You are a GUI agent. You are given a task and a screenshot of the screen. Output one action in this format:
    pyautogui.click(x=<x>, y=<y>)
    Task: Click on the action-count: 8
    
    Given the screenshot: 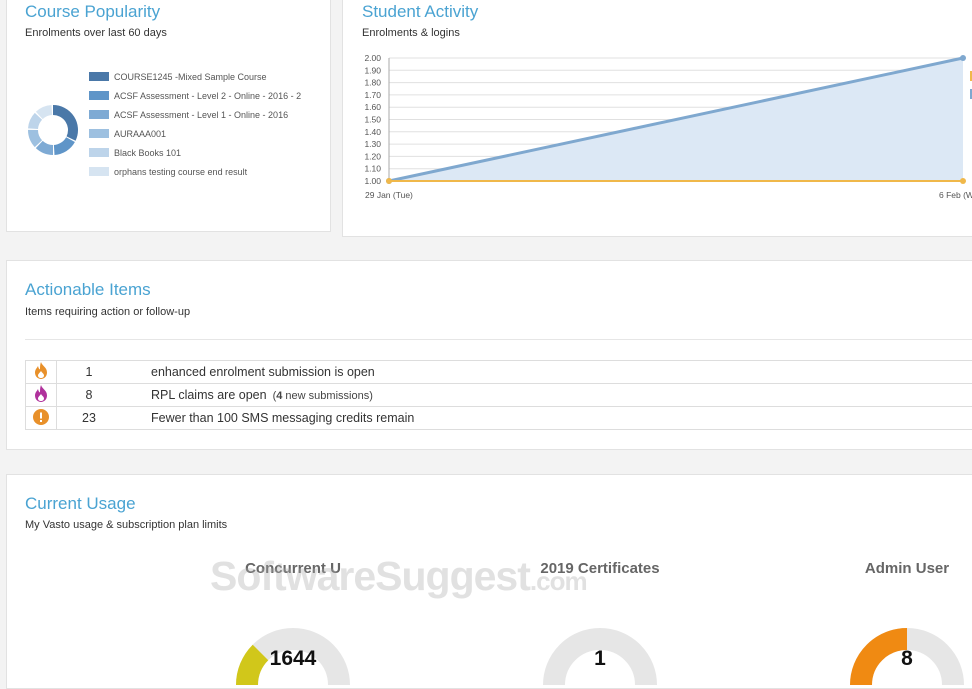 What is the action you would take?
    pyautogui.click(x=89, y=395)
    